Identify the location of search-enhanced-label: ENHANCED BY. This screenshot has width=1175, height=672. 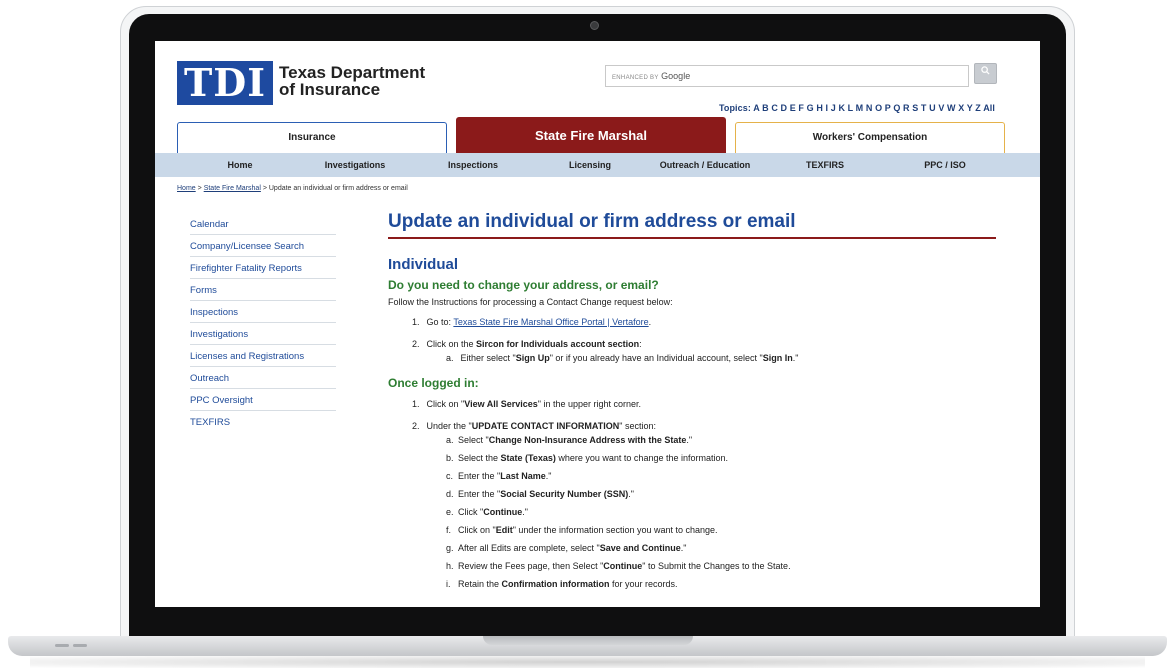
(635, 78).